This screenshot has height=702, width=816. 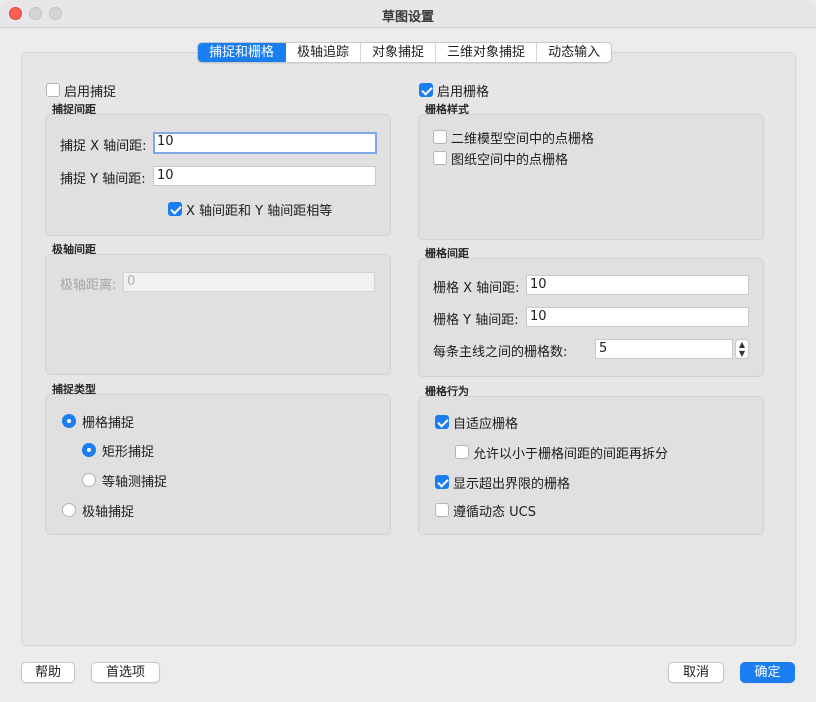 I want to click on window-title: 草图设置, so click(x=407, y=17).